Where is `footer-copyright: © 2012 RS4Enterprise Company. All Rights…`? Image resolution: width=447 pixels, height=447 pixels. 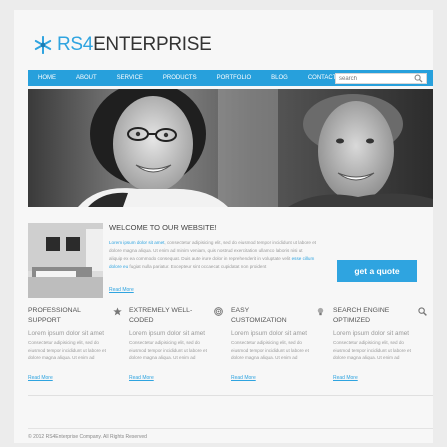 footer-copyright: © 2012 RS4Enterprise Company. All Rights… is located at coordinates (87, 437).